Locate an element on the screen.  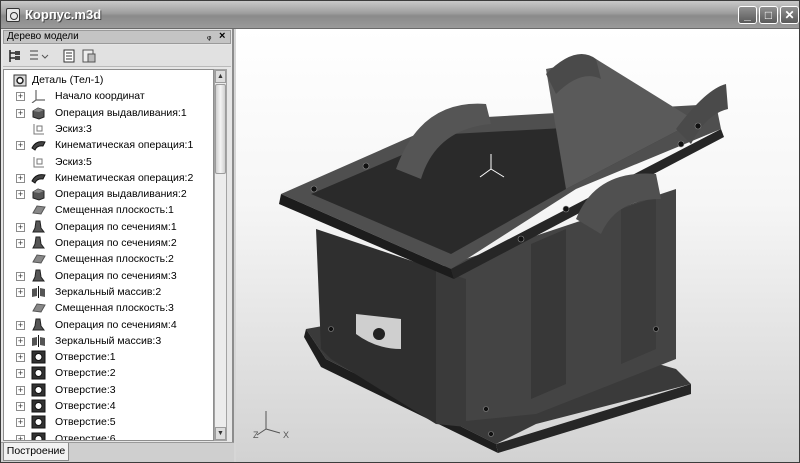
tree-root-label: Деталь (Тел-1) is located at coordinates (68, 80).